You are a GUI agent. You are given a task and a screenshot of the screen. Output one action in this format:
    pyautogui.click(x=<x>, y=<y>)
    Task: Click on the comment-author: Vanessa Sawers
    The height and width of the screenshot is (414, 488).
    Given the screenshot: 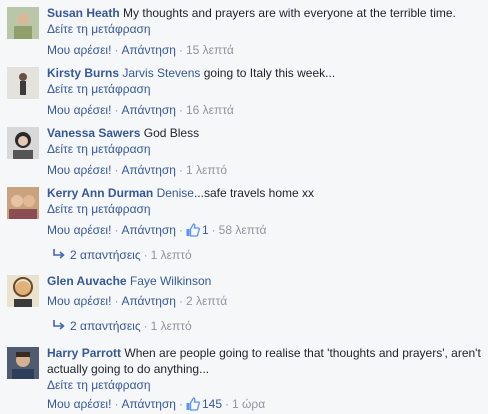 What is the action you would take?
    pyautogui.click(x=93, y=133)
    